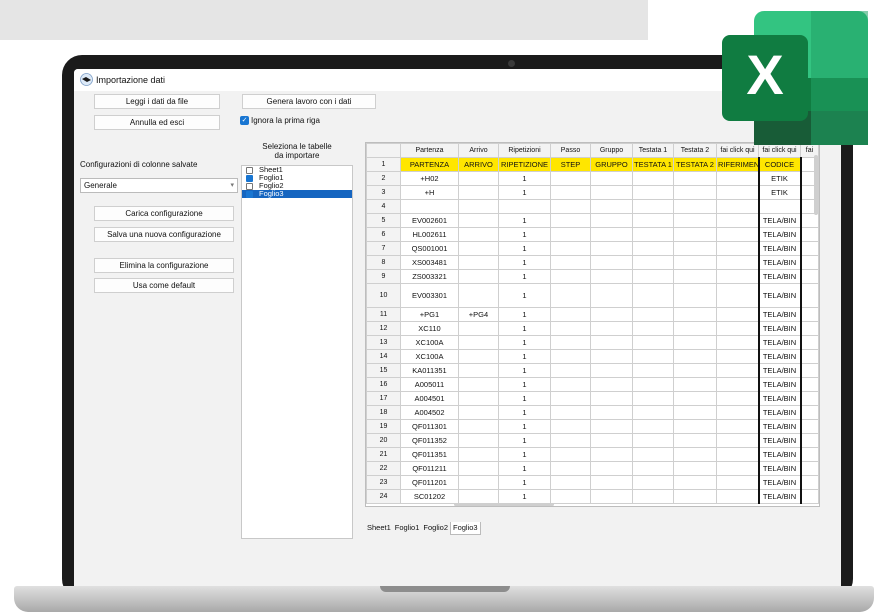  I want to click on column-header, so click(383, 150).